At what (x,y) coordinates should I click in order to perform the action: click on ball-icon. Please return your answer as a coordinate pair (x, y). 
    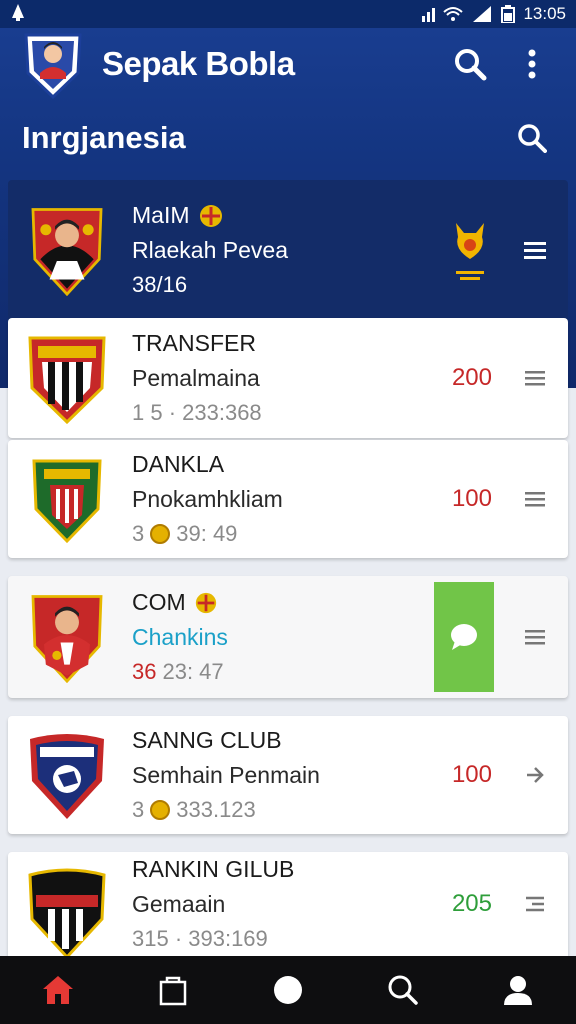
    Looking at the image, I should click on (287, 990).